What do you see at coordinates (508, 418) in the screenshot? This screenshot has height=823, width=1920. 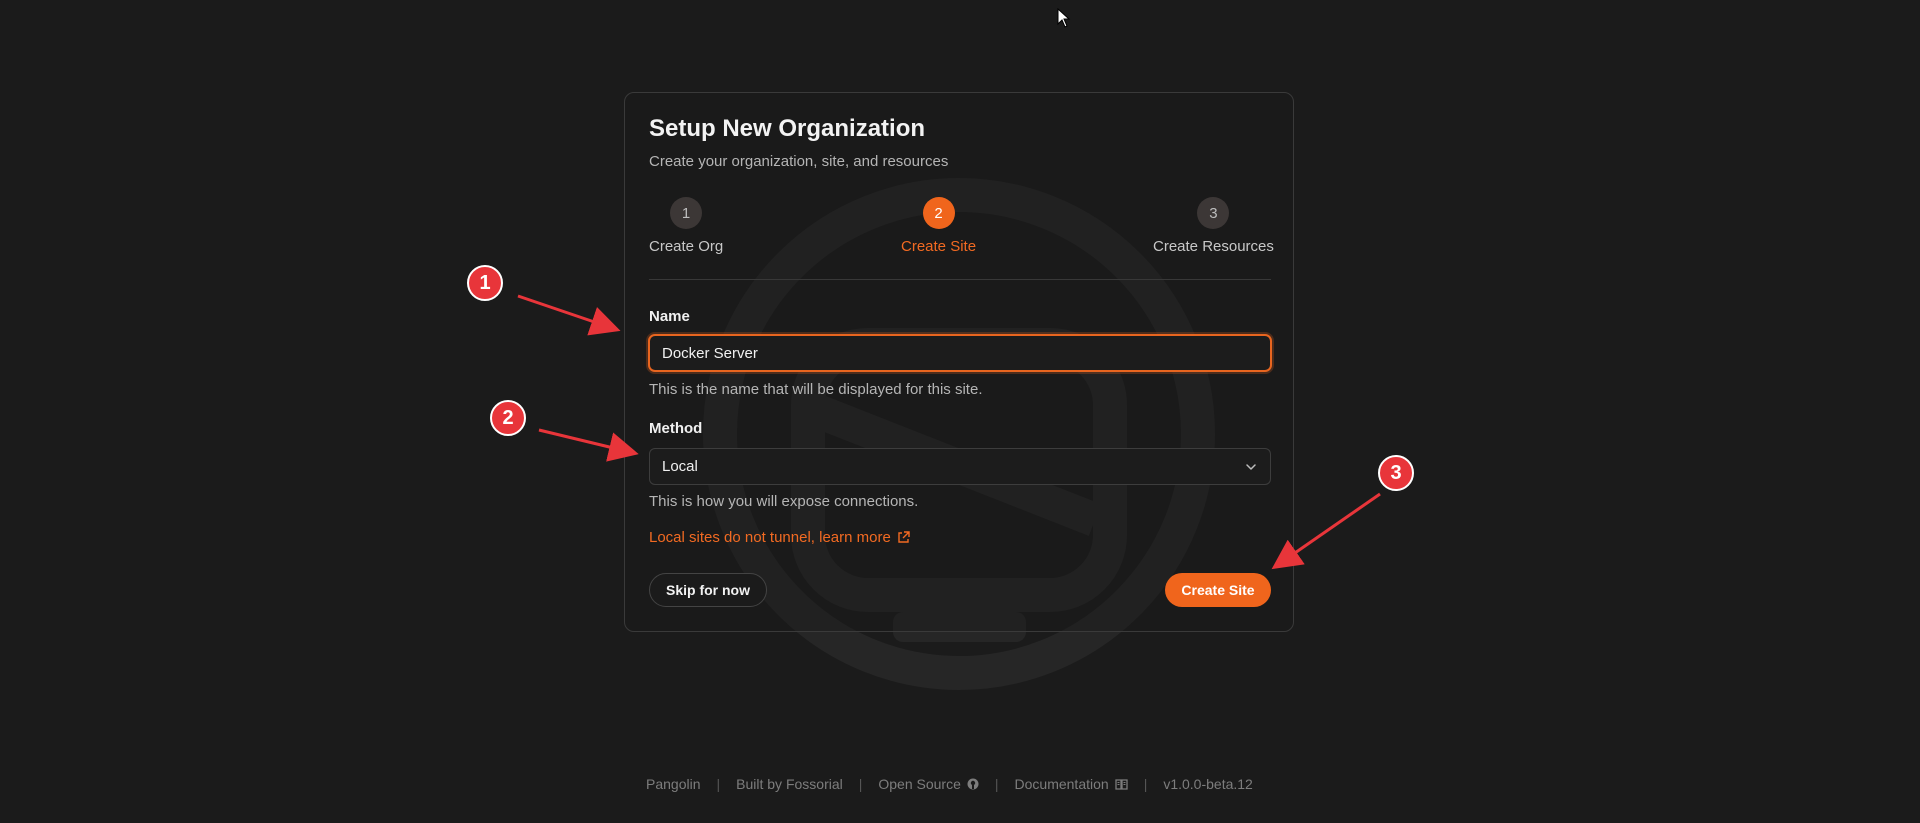 I see `annotation-badge: 2` at bounding box center [508, 418].